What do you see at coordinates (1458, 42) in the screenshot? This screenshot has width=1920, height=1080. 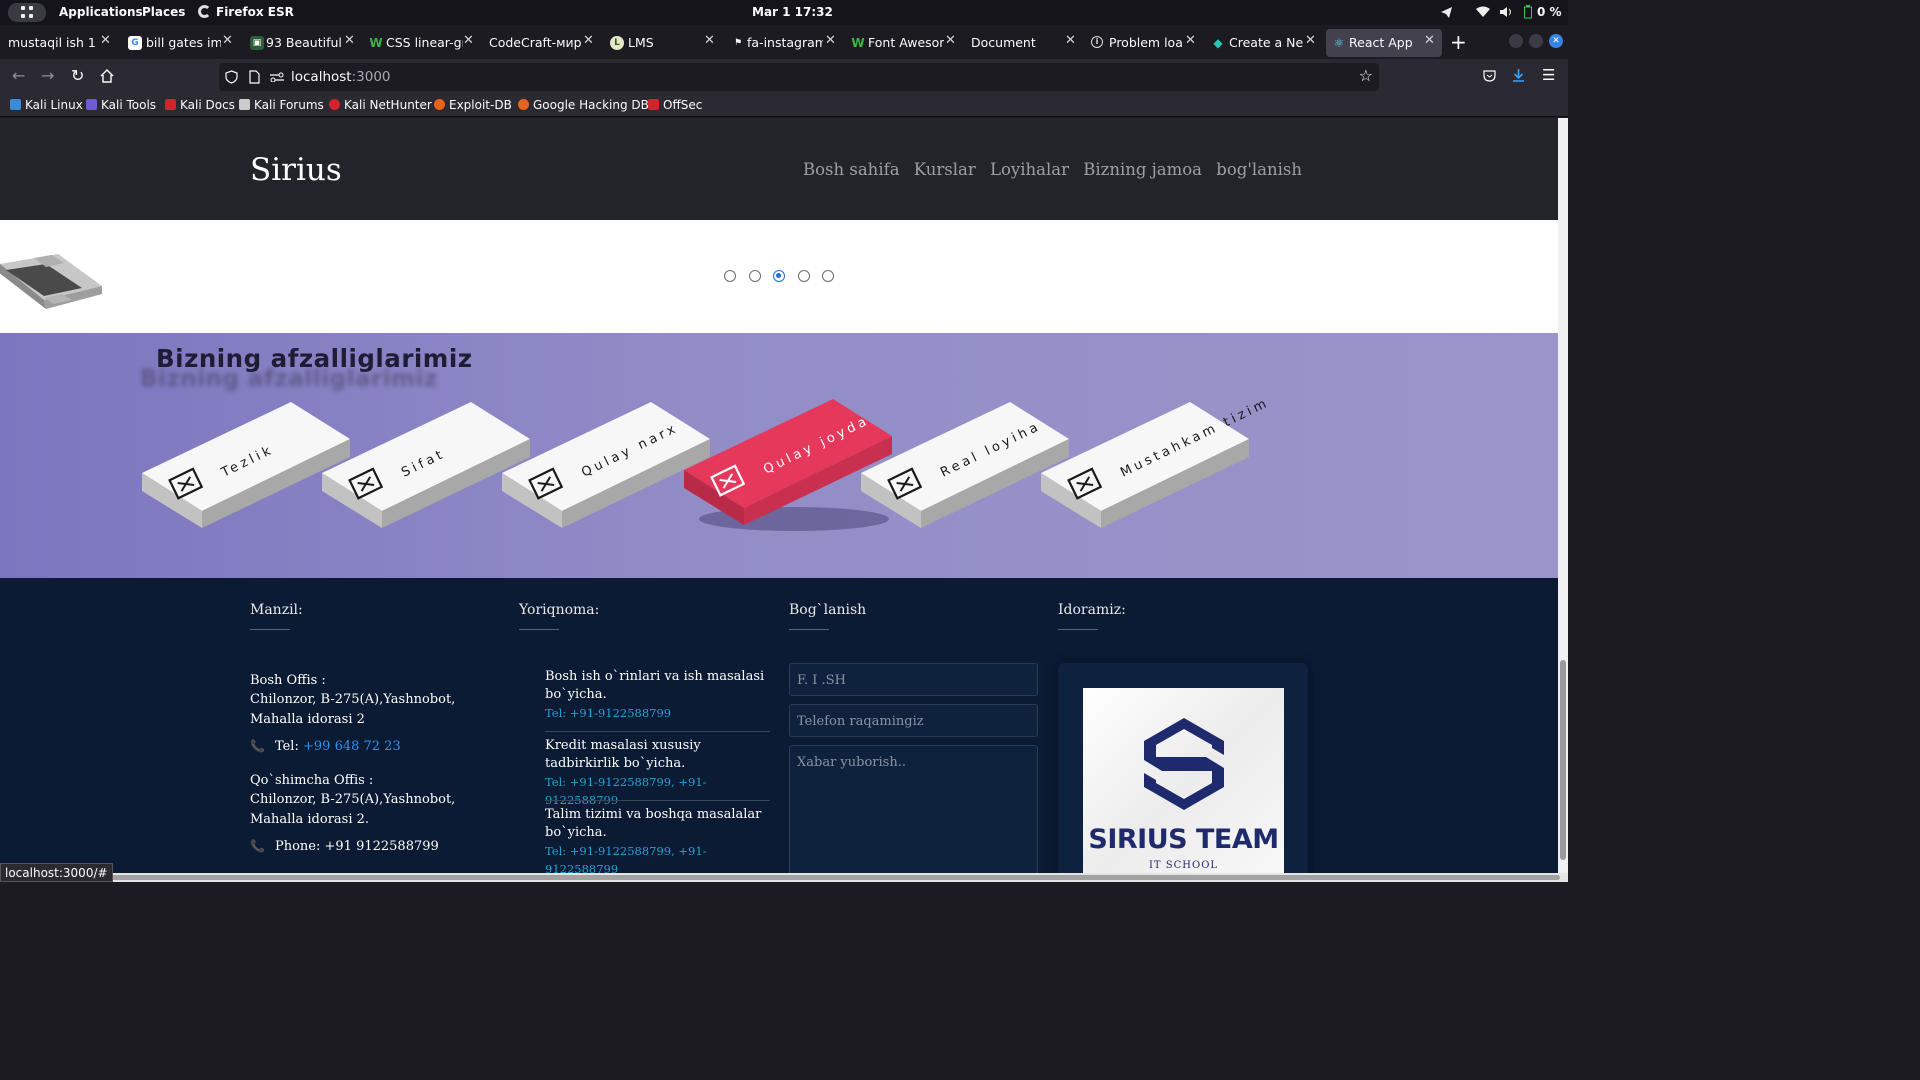 I see `new-tab-button: +` at bounding box center [1458, 42].